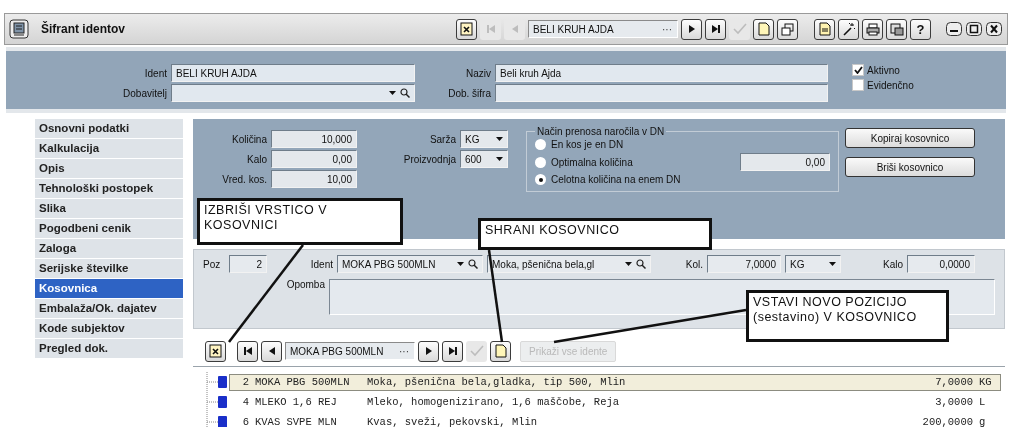 This screenshot has height=427, width=1012. Describe the element at coordinates (296, 421) in the screenshot. I see `table-cell-text: KVAS SVPE MLN` at that location.